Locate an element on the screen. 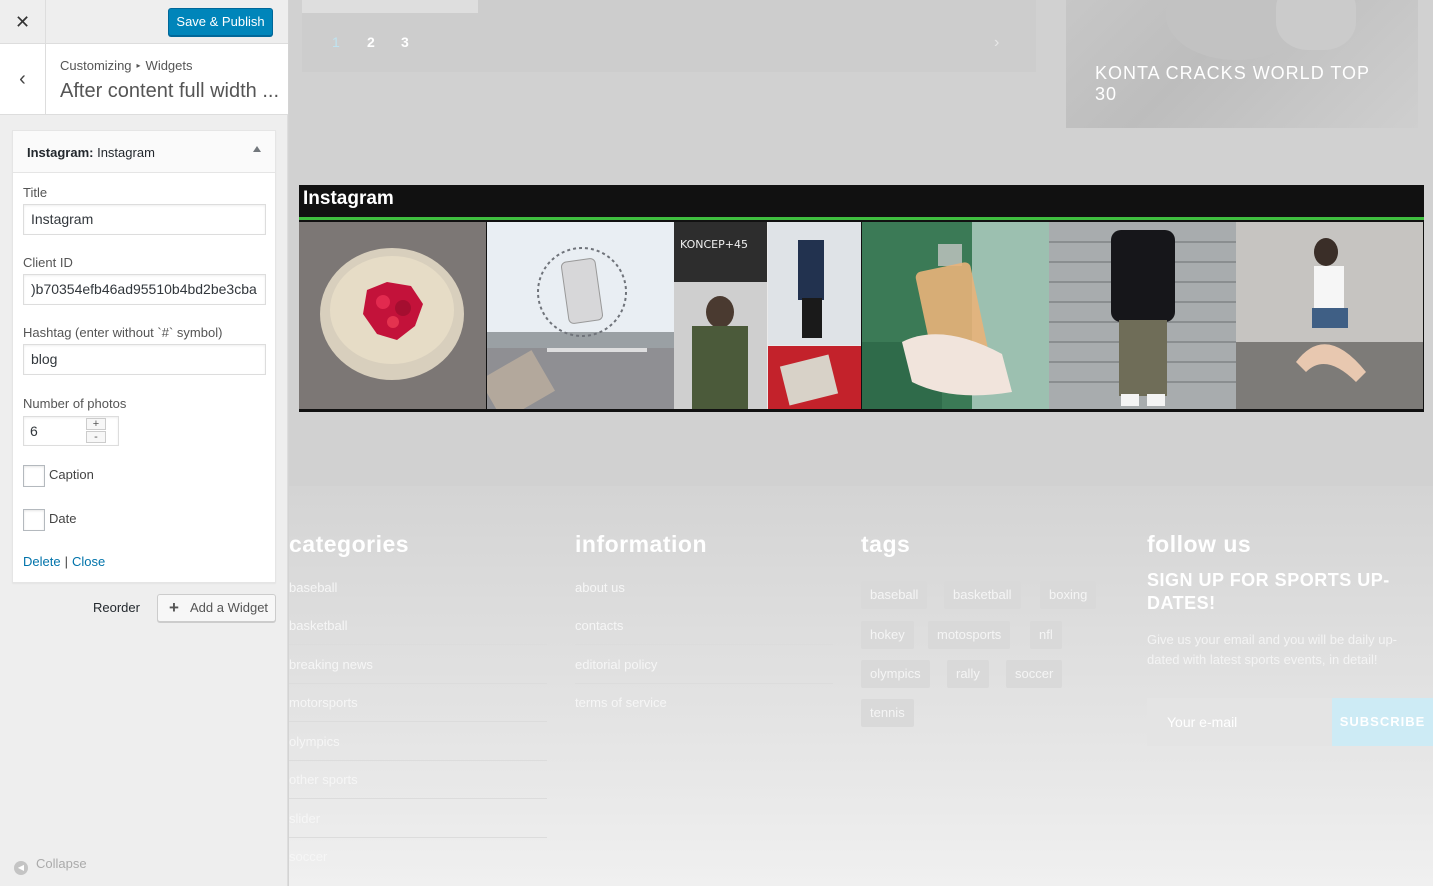  caption-checkbox is located at coordinates (34, 476).